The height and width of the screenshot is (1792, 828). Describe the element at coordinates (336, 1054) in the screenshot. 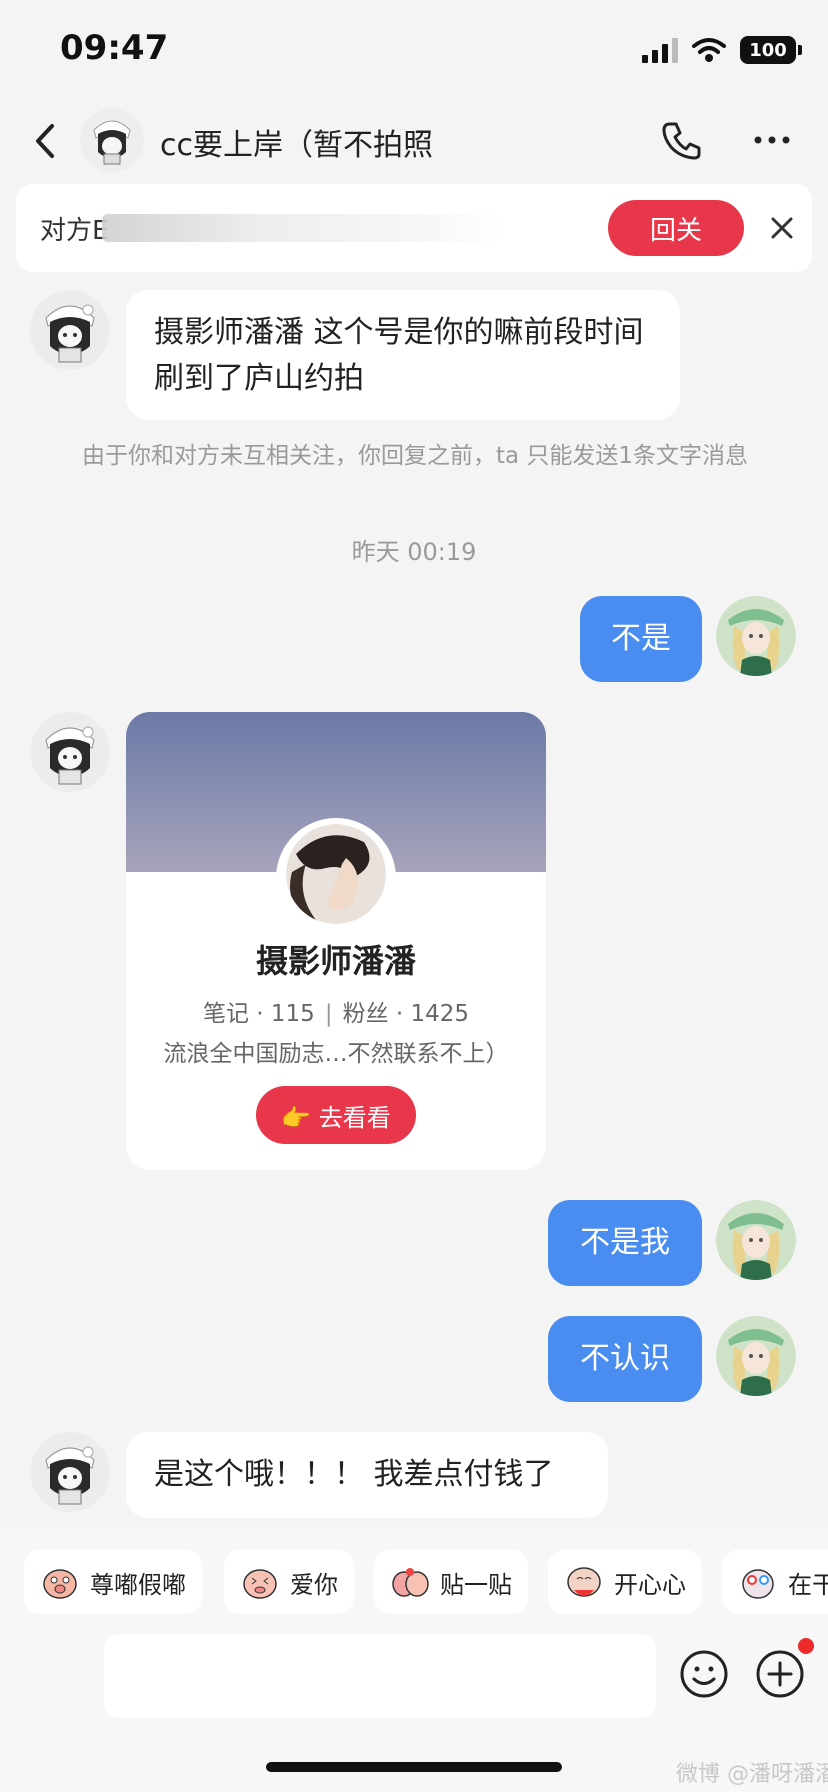

I see `card-bio: 流浪全中国励志…不然联系不上）` at that location.